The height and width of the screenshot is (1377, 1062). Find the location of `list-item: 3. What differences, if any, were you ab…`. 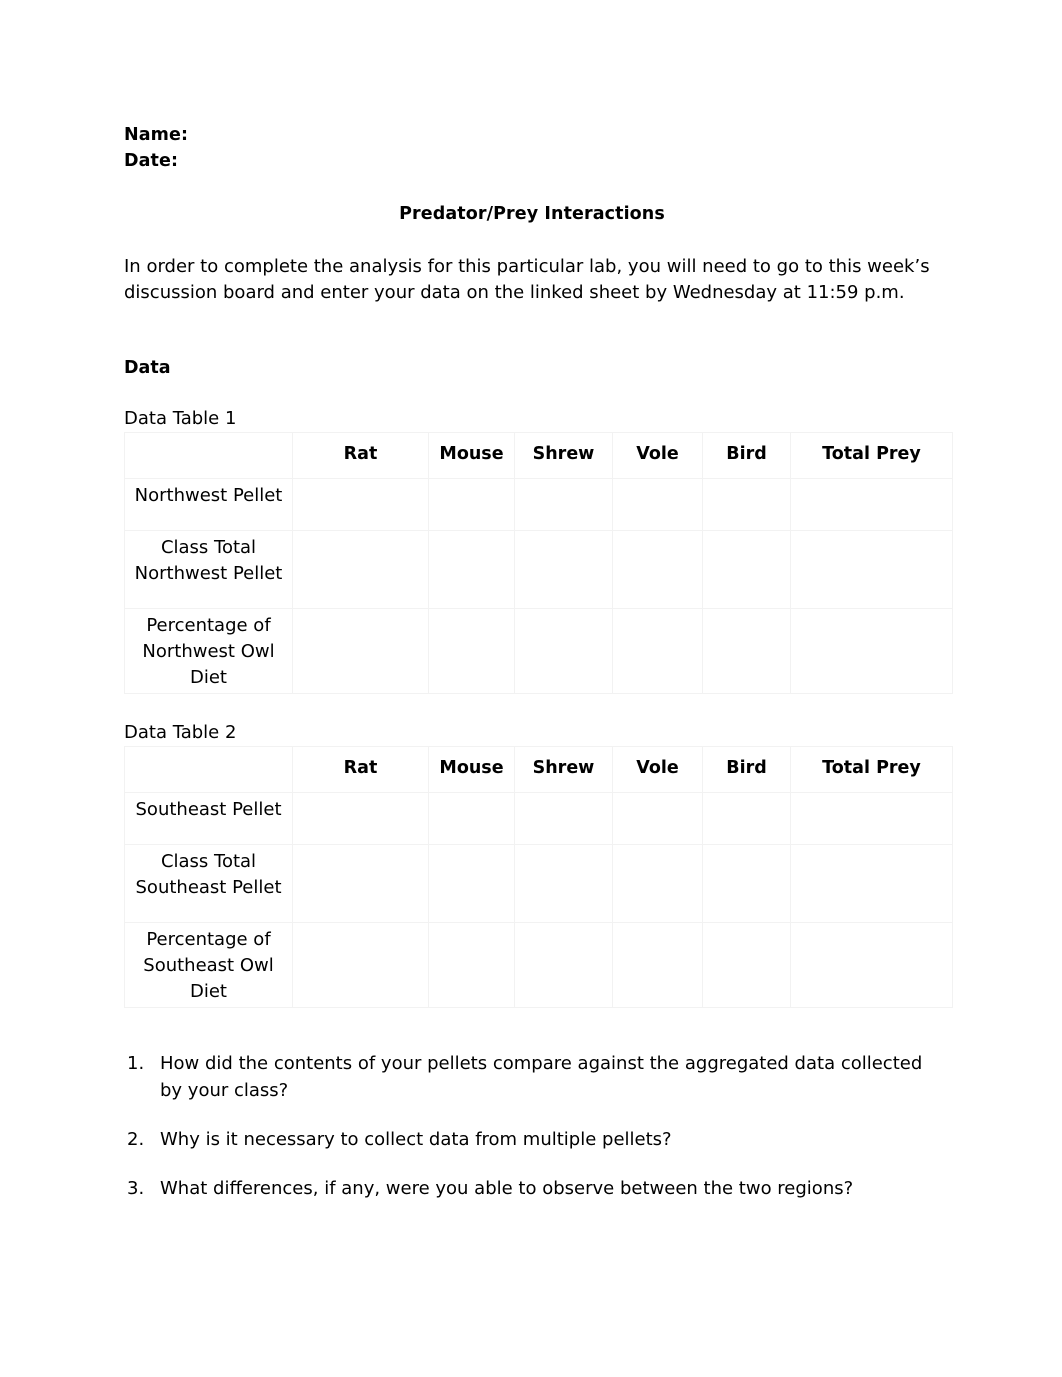

list-item: 3. What differences, if any, were you ab… is located at coordinates (524, 1188).